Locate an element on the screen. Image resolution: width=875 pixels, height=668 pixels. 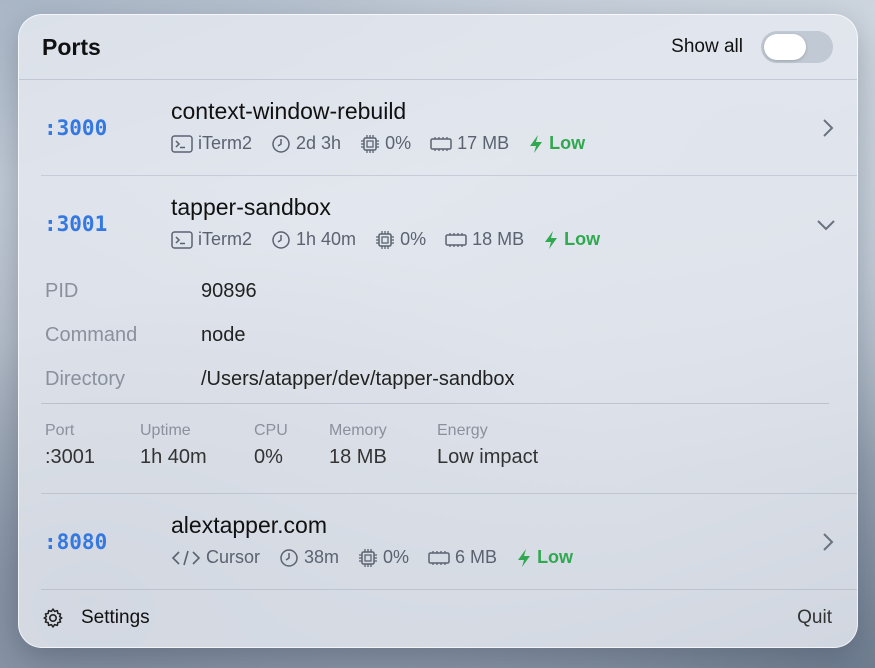
show-all-toggle is located at coordinates (797, 47).